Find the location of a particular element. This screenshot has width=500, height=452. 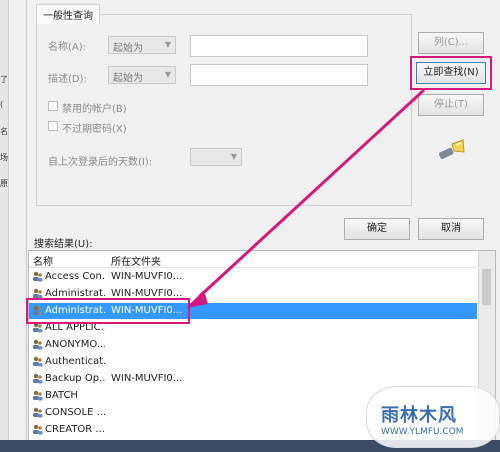

watermark-logo: 雨林木风 WWW.YLMFU.COM is located at coordinates (433, 417).